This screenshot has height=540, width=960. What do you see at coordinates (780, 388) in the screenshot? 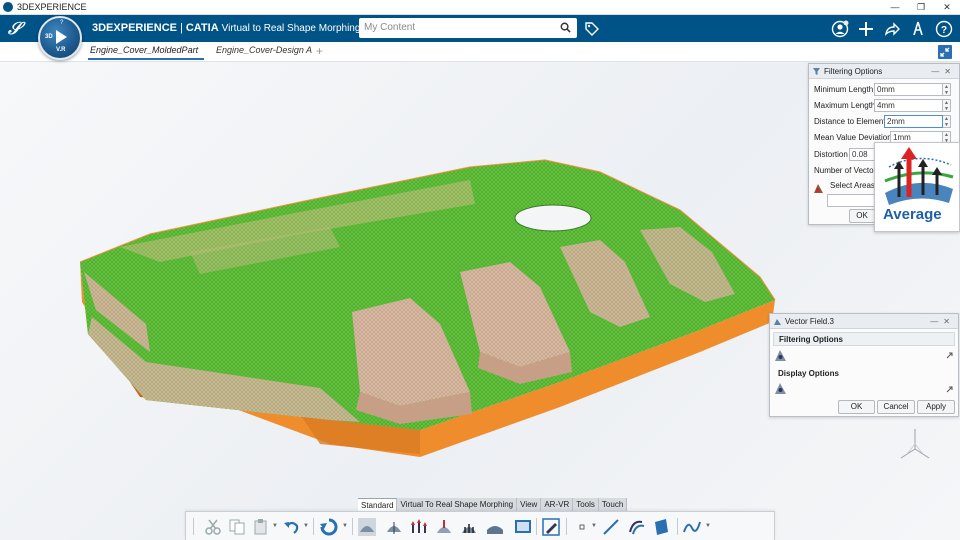
I see `display-options-icon` at bounding box center [780, 388].